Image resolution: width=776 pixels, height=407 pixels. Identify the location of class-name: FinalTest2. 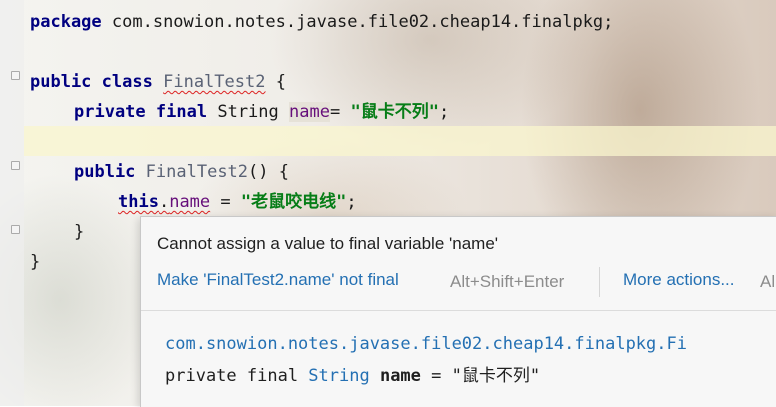
(214, 82).